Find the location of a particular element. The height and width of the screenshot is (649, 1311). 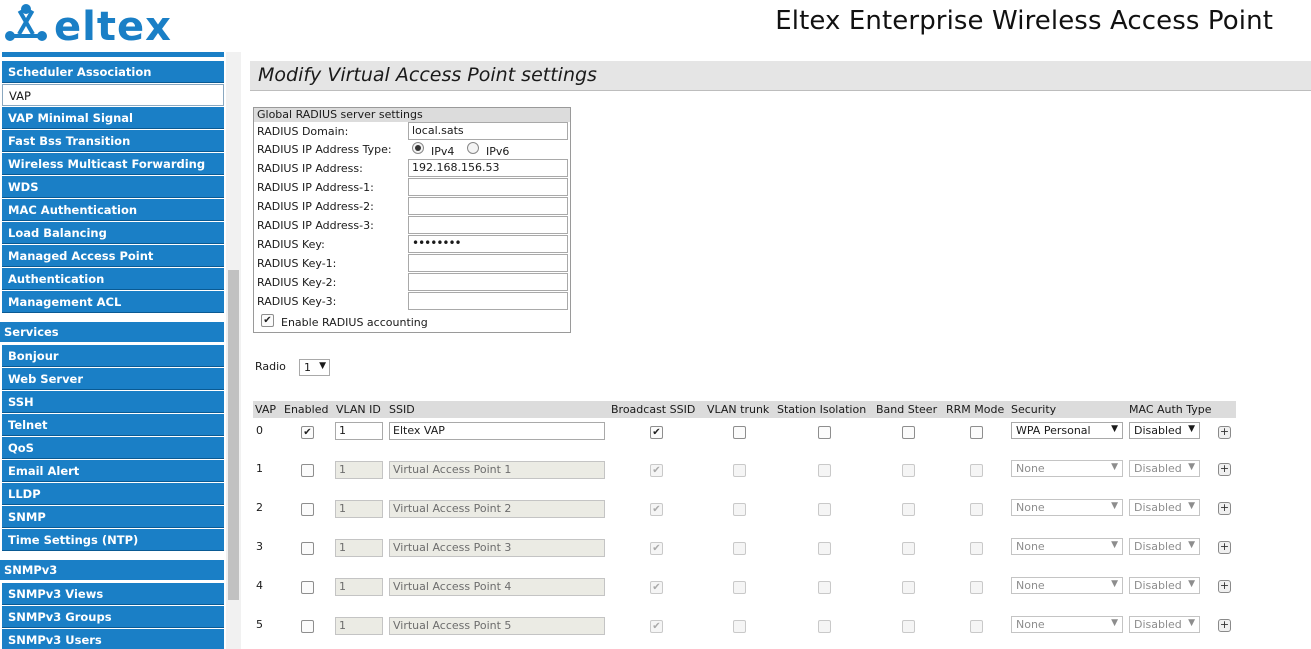

sidebar-item-authentication: Authentication is located at coordinates (113, 279).